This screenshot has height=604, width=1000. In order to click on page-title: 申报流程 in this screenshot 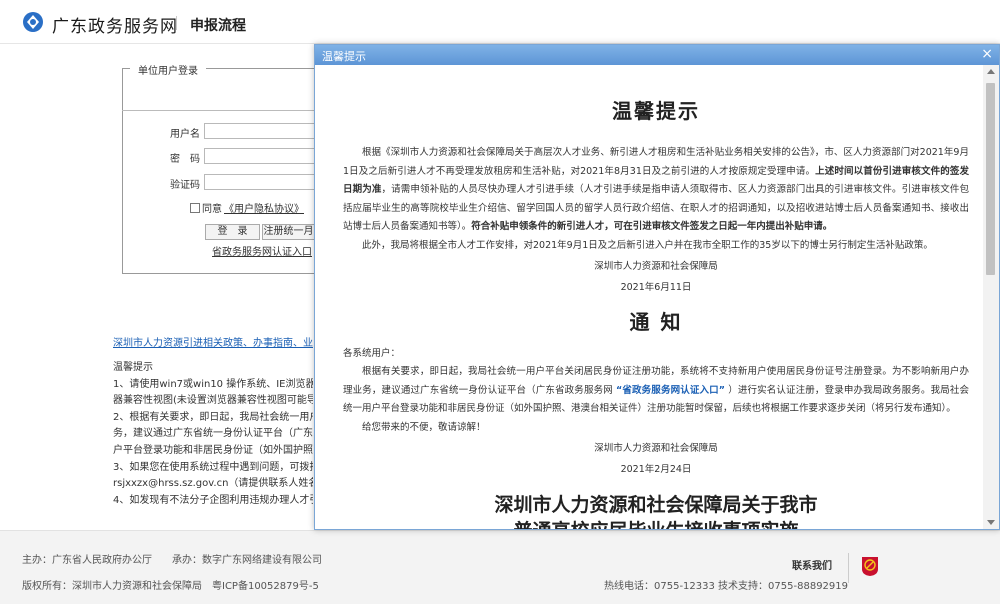, I will do `click(218, 26)`.